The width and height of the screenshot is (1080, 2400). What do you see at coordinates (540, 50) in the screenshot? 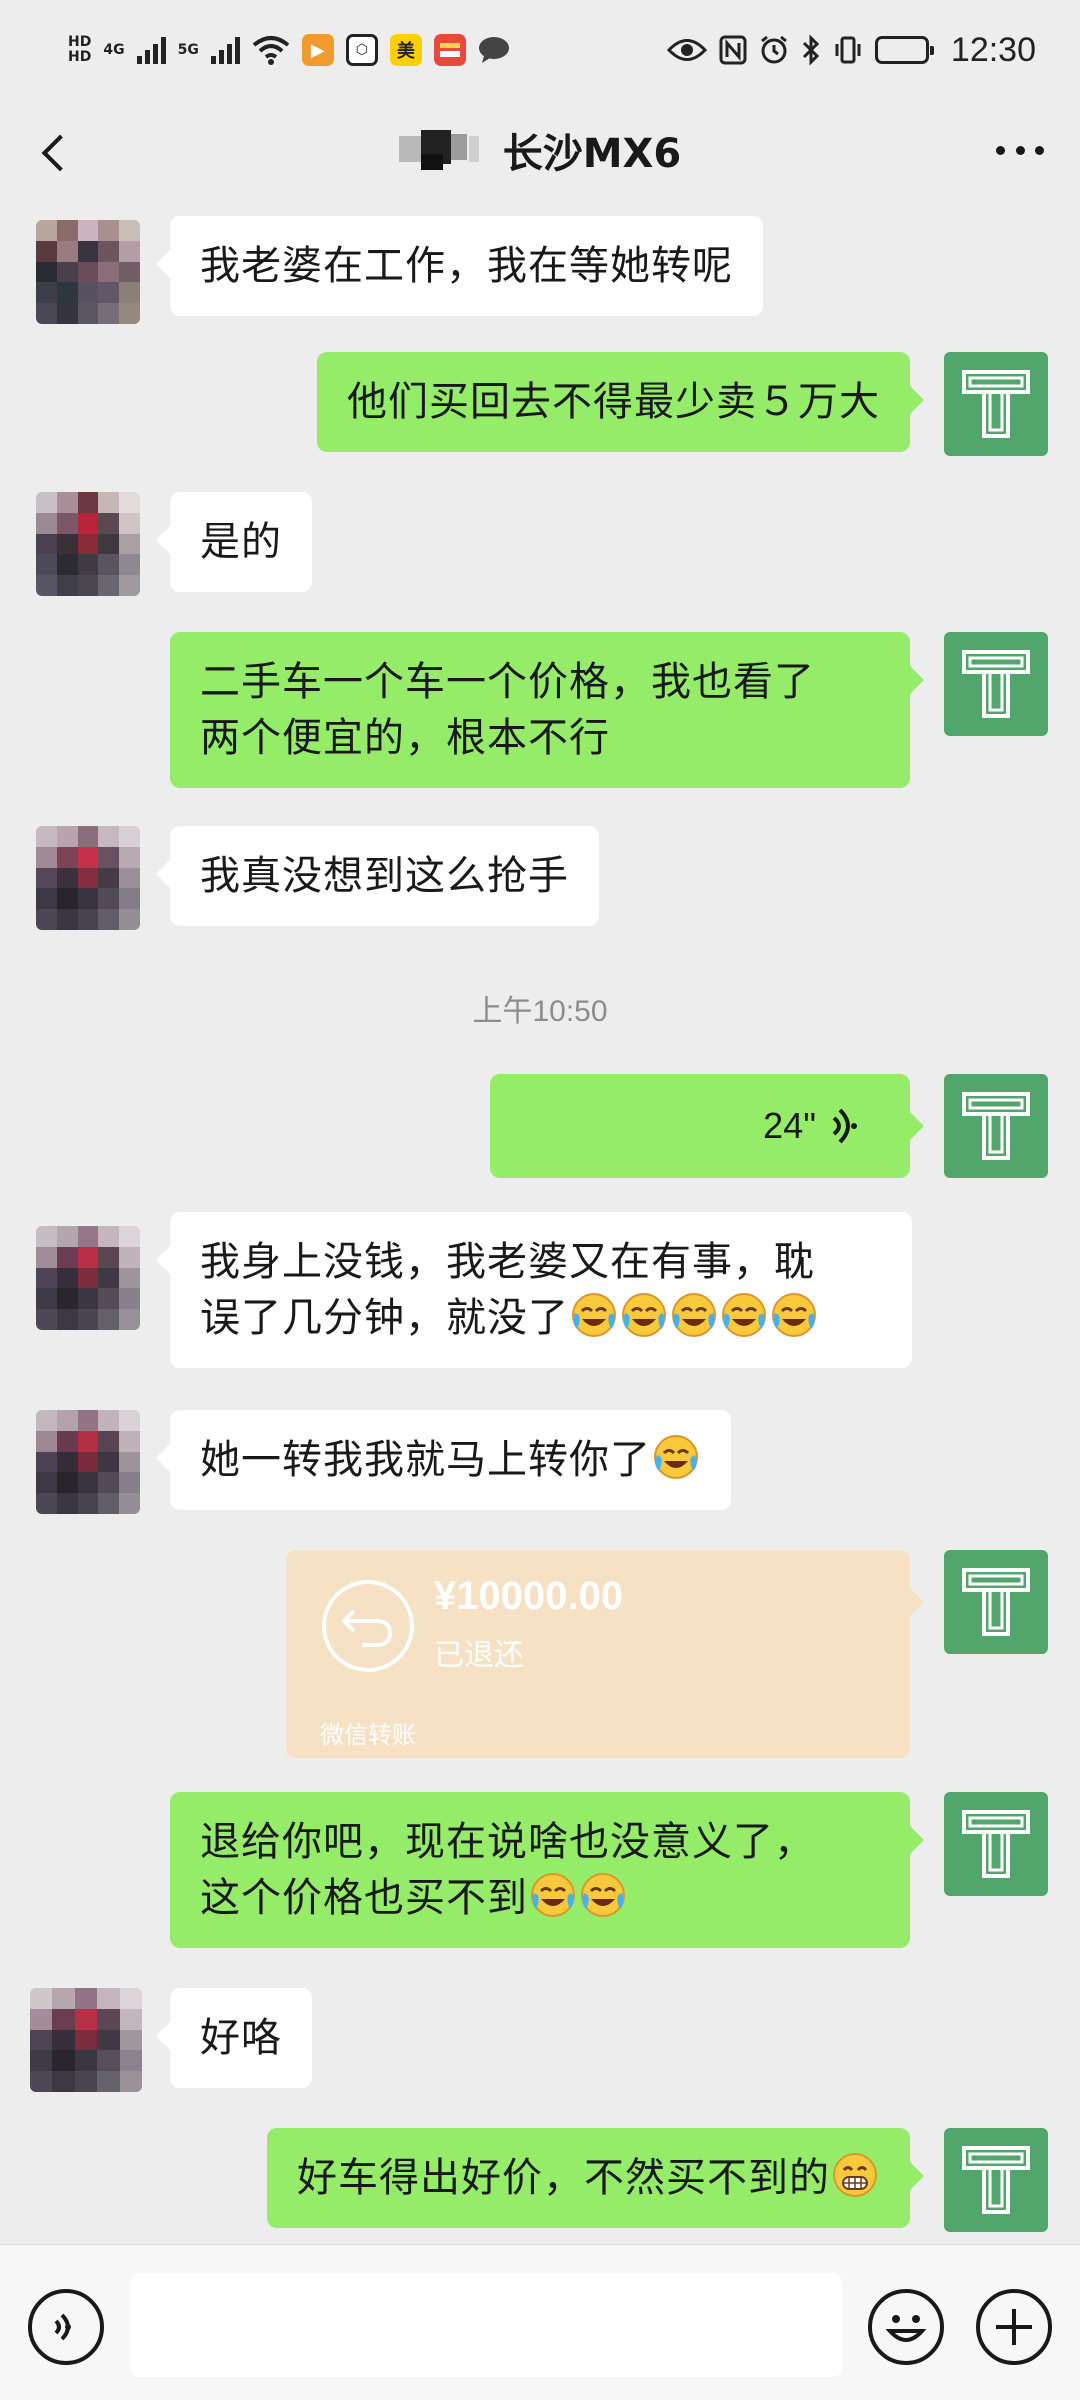
I see `status-bar: HD HD 4G 5G ▶ ⬡ 美 12:30` at bounding box center [540, 50].